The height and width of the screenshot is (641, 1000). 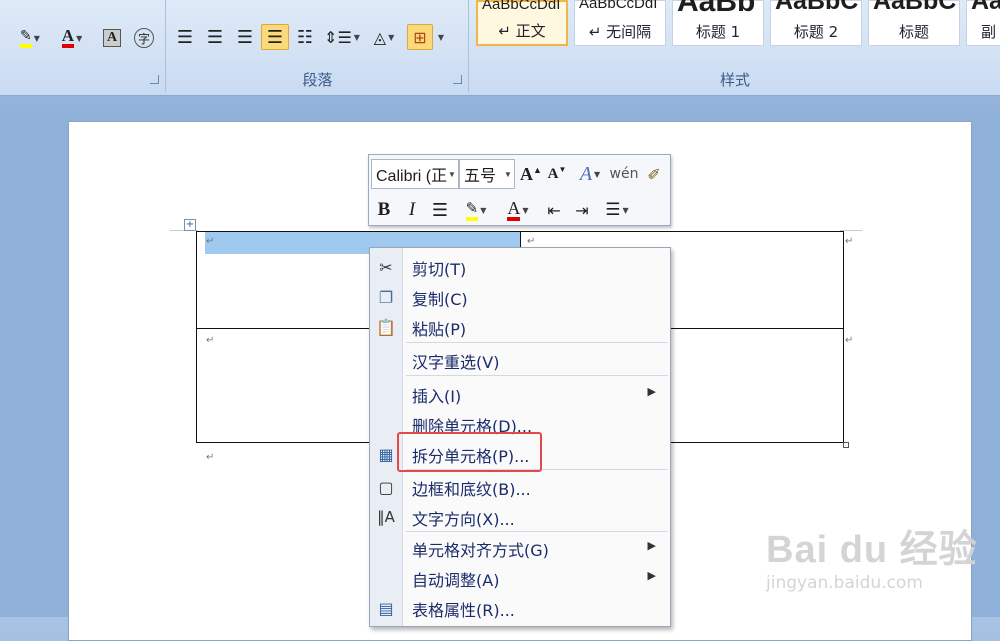 I want to click on paint-bucket-icon: ◬, so click(x=380, y=37).